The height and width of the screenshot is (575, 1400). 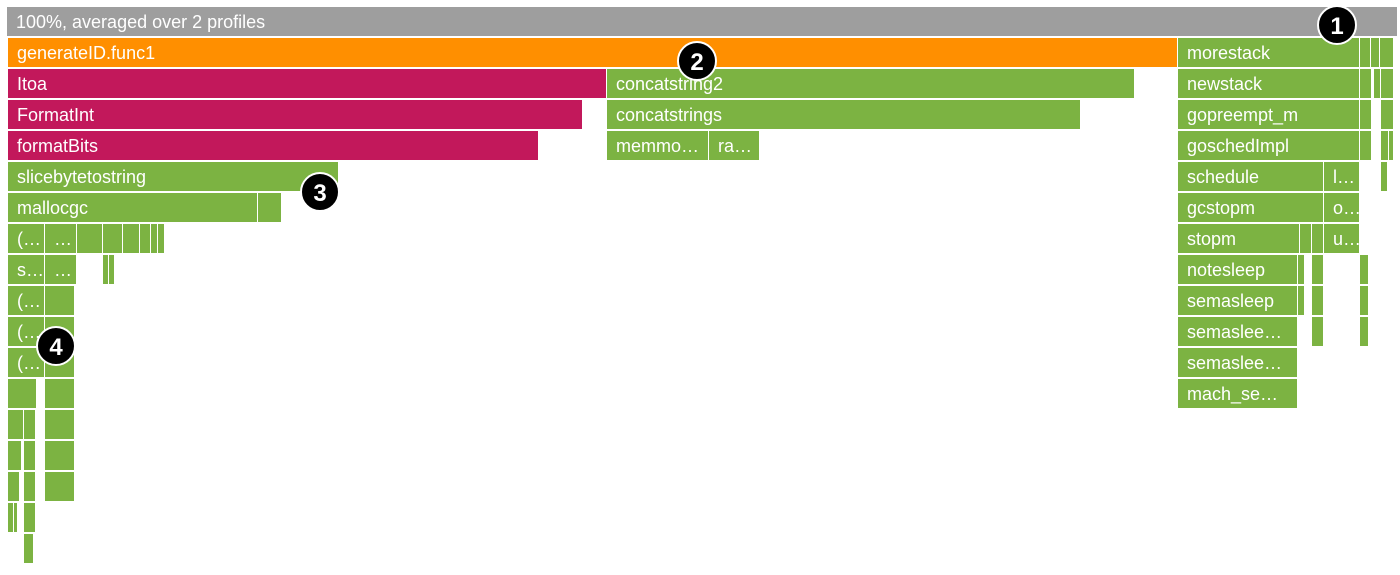 I want to click on frame-newstack: newstack, so click(x=1269, y=84).